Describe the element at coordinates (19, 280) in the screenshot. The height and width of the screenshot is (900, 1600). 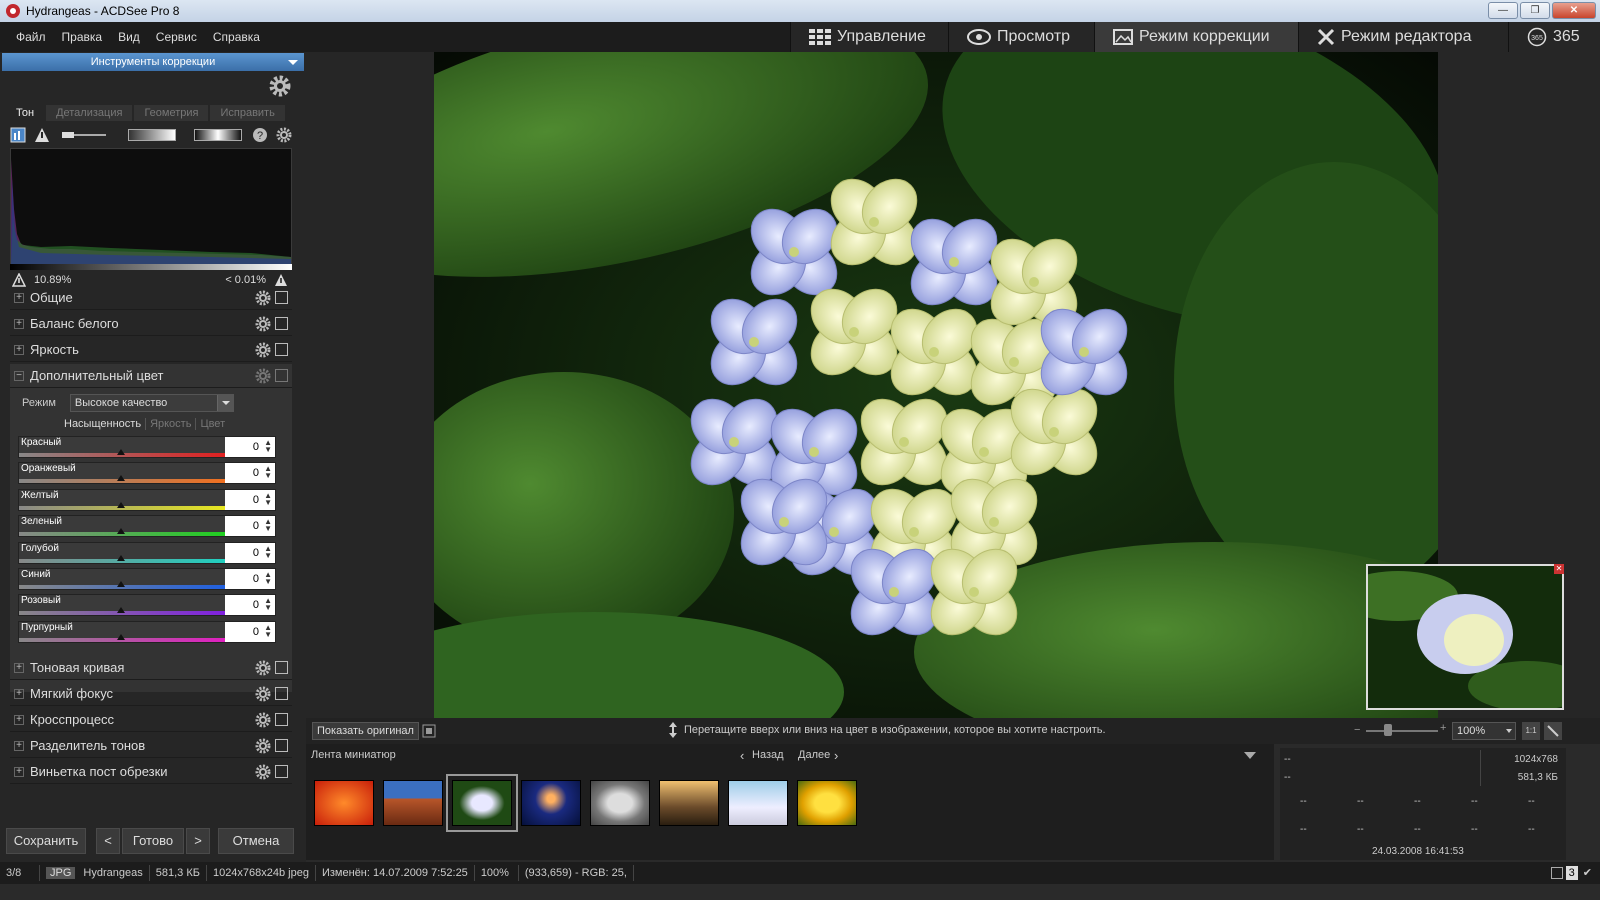
I see `shadow-clip-icon` at that location.